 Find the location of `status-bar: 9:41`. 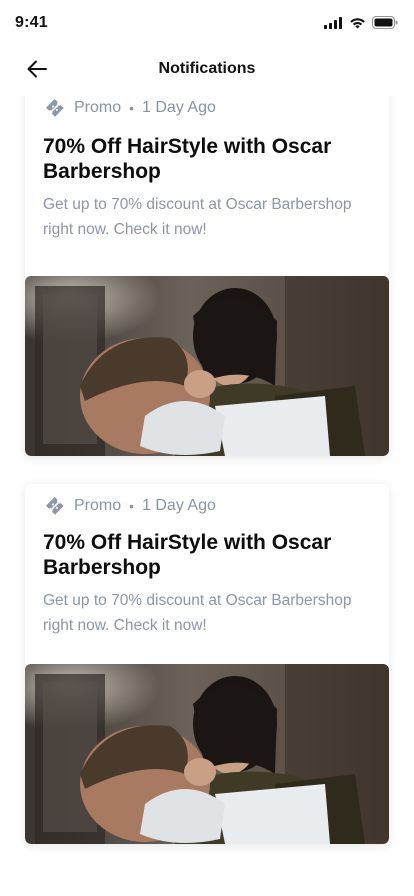

status-bar: 9:41 is located at coordinates (207, 24).